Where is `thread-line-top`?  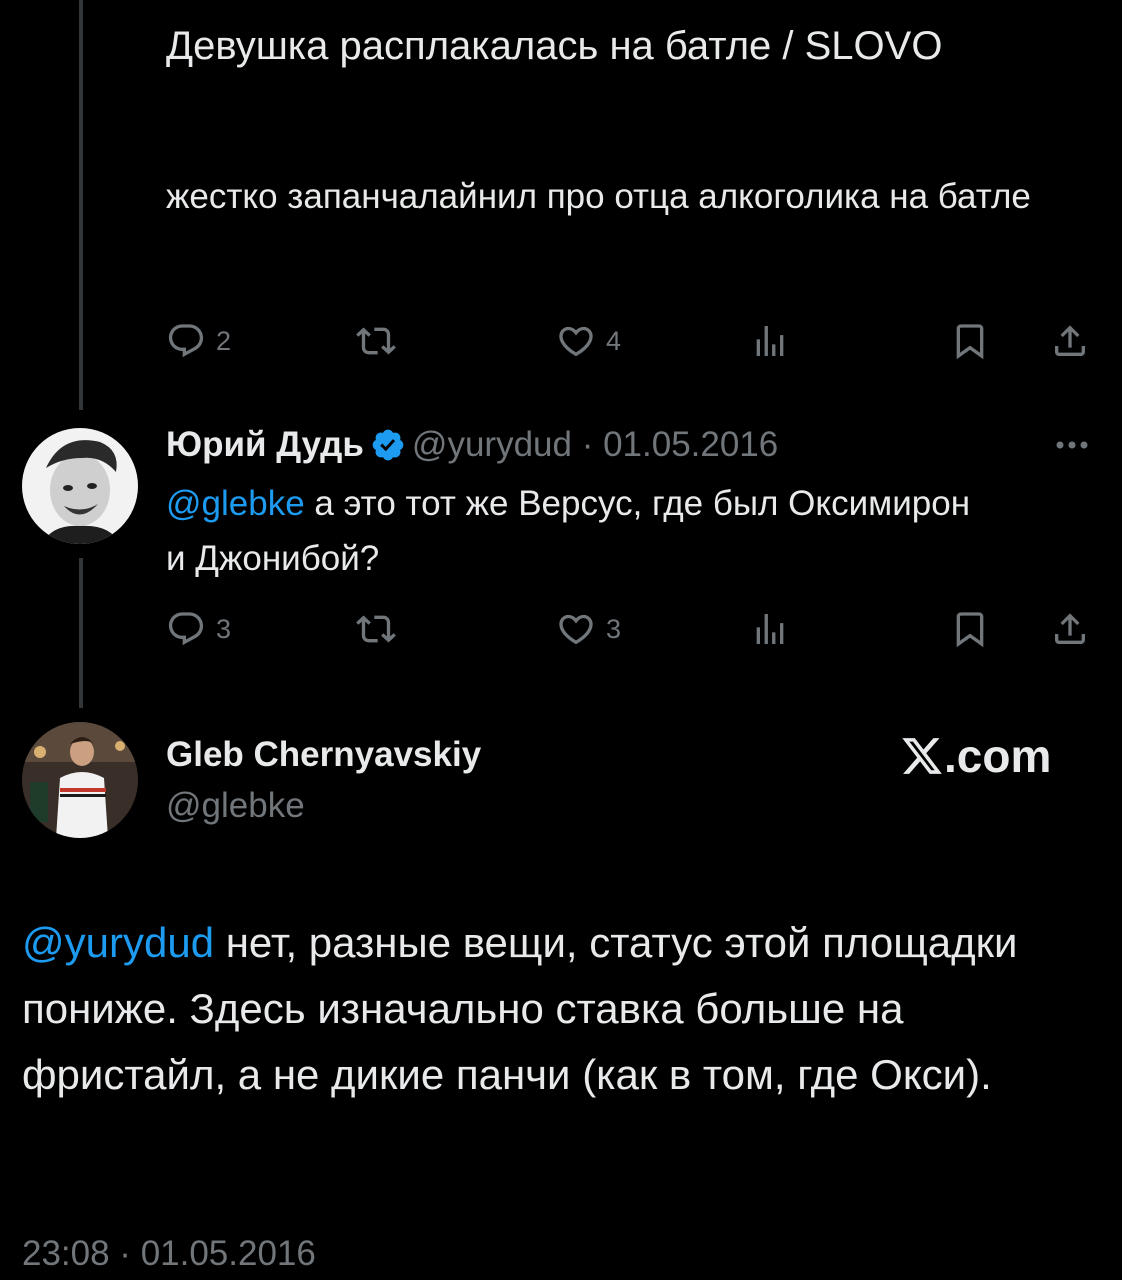
thread-line-top is located at coordinates (81, 205).